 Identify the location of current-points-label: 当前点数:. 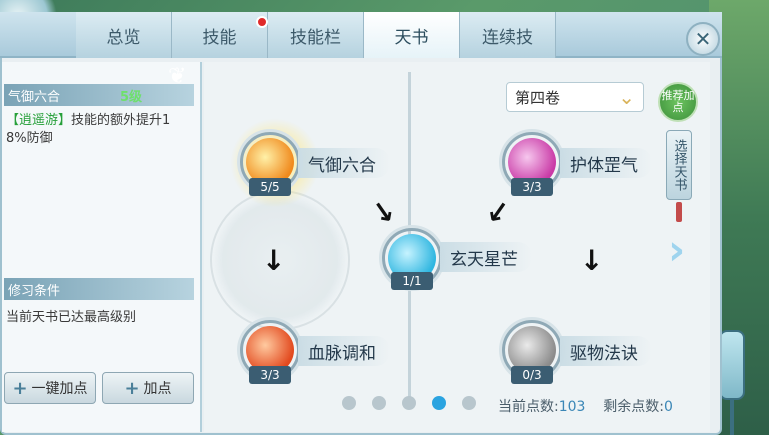
(528, 407).